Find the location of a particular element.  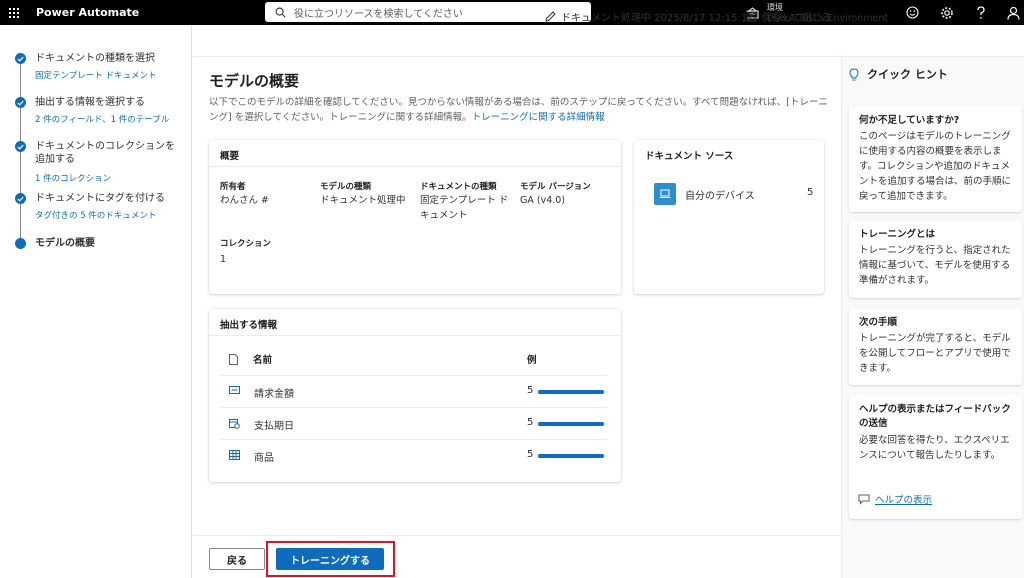

model-type-value: ドキュメント処理中 is located at coordinates (363, 200).